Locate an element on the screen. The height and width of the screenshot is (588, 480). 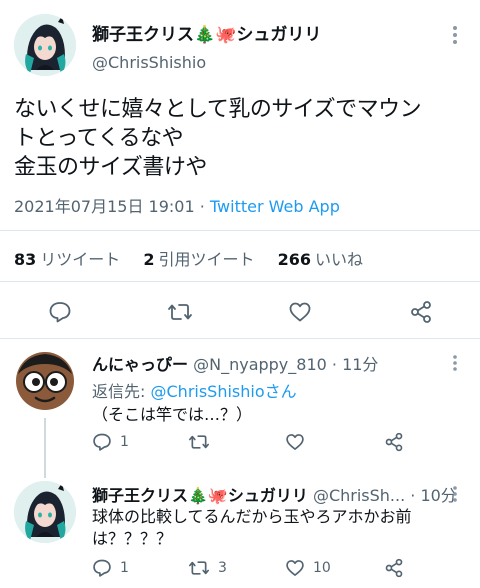
main-tweet-avatar is located at coordinates (45, 45).